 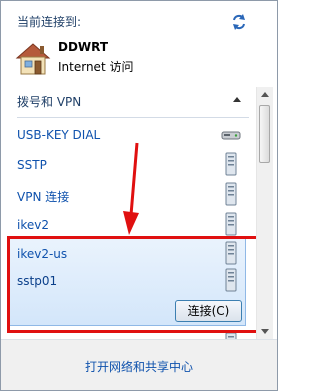 I want to click on refresh-icon, so click(x=239, y=22).